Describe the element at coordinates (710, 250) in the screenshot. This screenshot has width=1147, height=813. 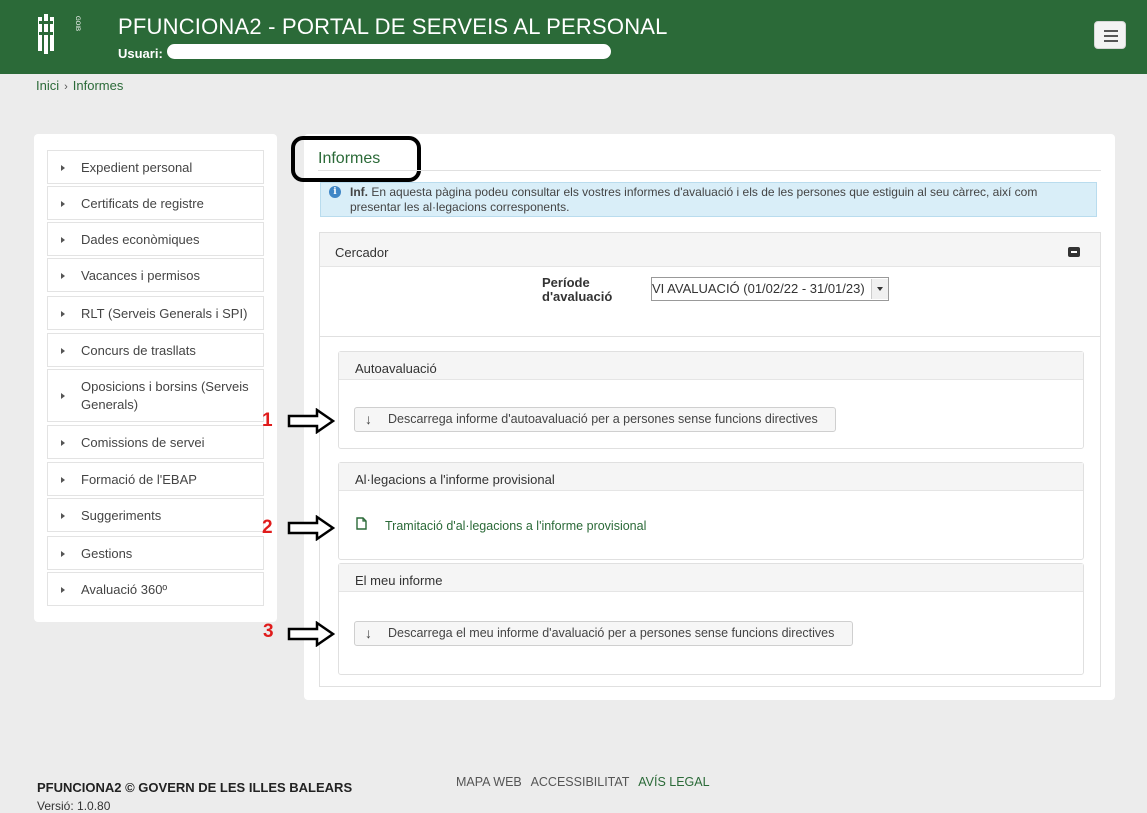
I see `search-panel-header: Cercador` at that location.